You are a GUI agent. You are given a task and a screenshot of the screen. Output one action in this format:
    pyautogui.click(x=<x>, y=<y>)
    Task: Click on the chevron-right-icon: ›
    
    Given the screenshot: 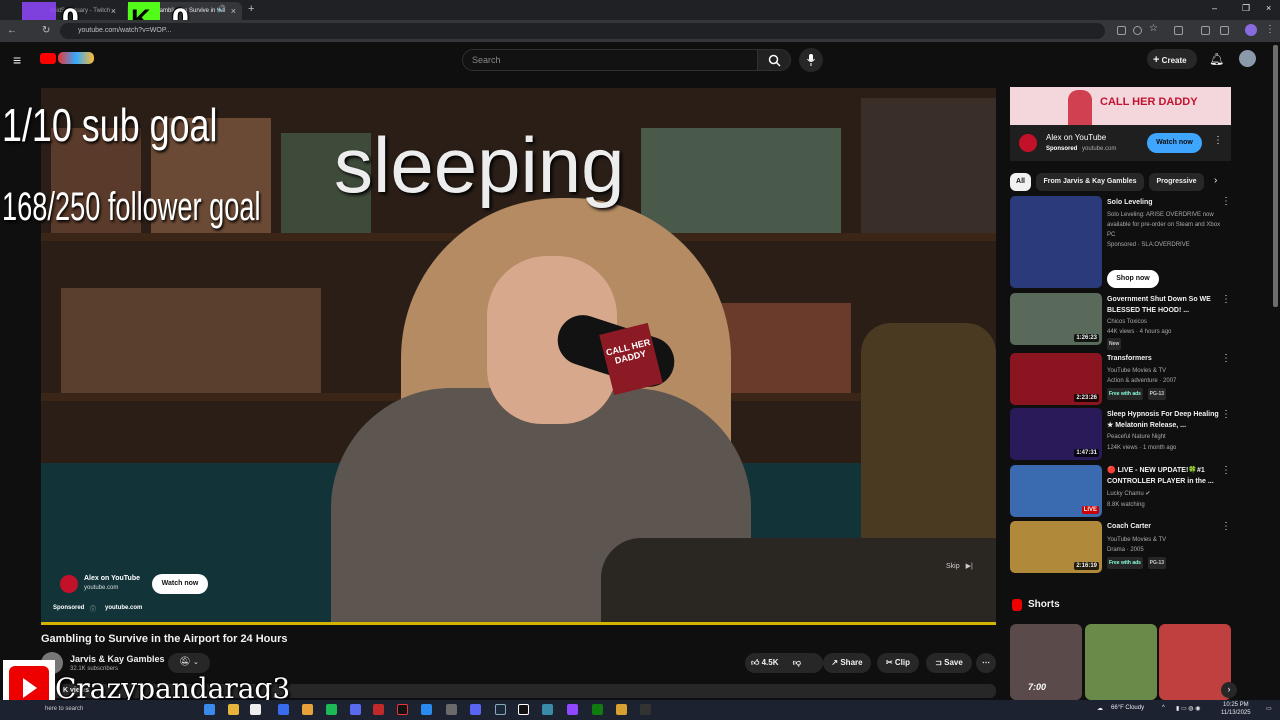 What is the action you would take?
    pyautogui.click(x=1215, y=180)
    